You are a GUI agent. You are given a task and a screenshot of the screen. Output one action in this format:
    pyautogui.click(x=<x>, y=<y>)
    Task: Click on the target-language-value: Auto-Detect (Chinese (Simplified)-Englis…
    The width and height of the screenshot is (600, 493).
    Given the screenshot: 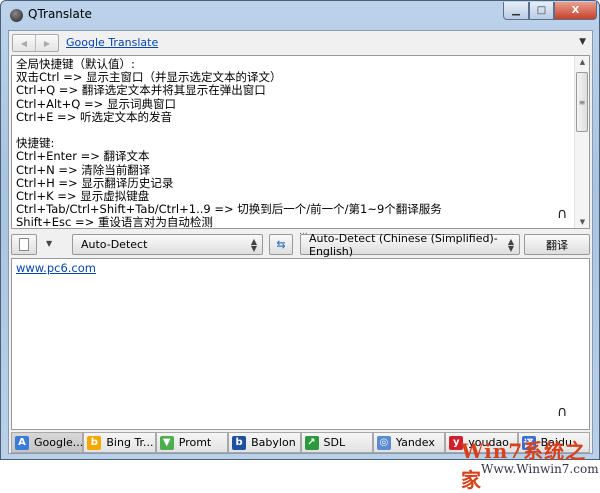 What is the action you would take?
    pyautogui.click(x=403, y=244)
    